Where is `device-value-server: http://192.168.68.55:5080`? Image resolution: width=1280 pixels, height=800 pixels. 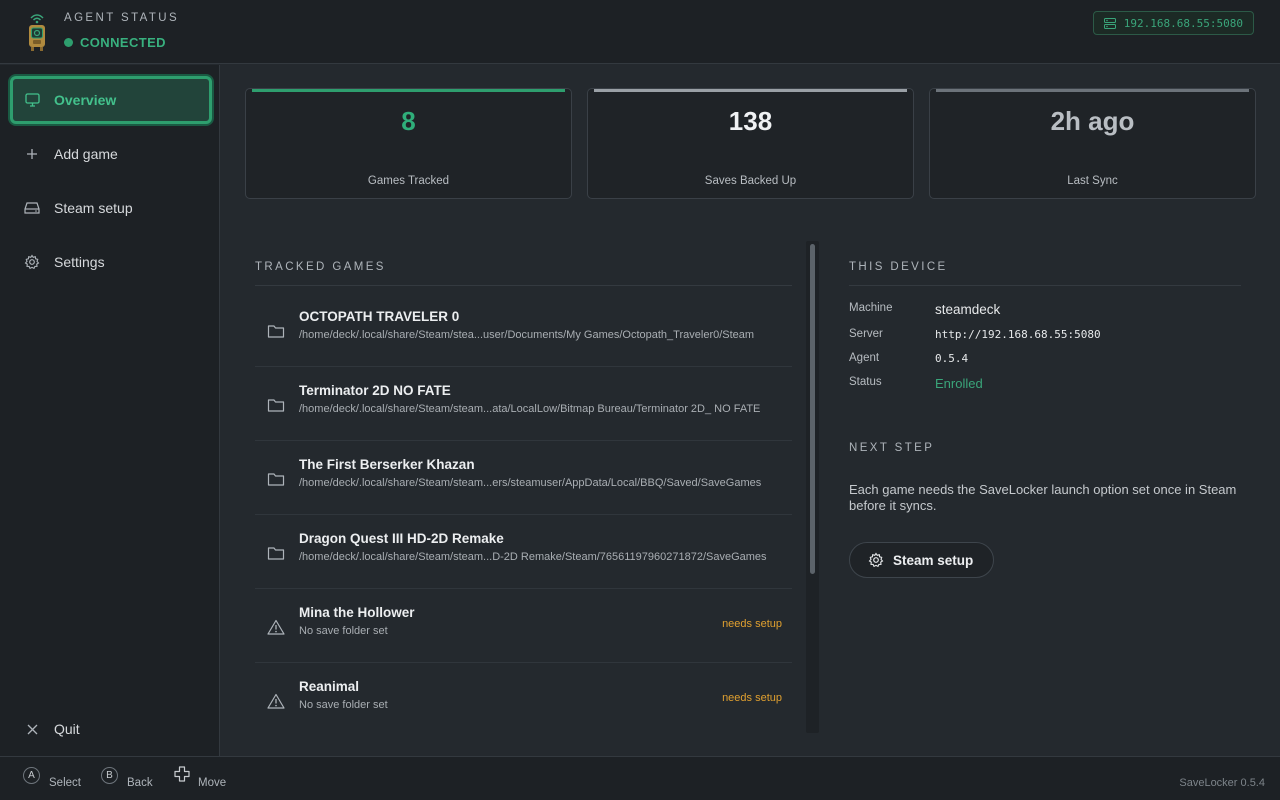
device-value-server: http://192.168.68.55:5080 is located at coordinates (1018, 334).